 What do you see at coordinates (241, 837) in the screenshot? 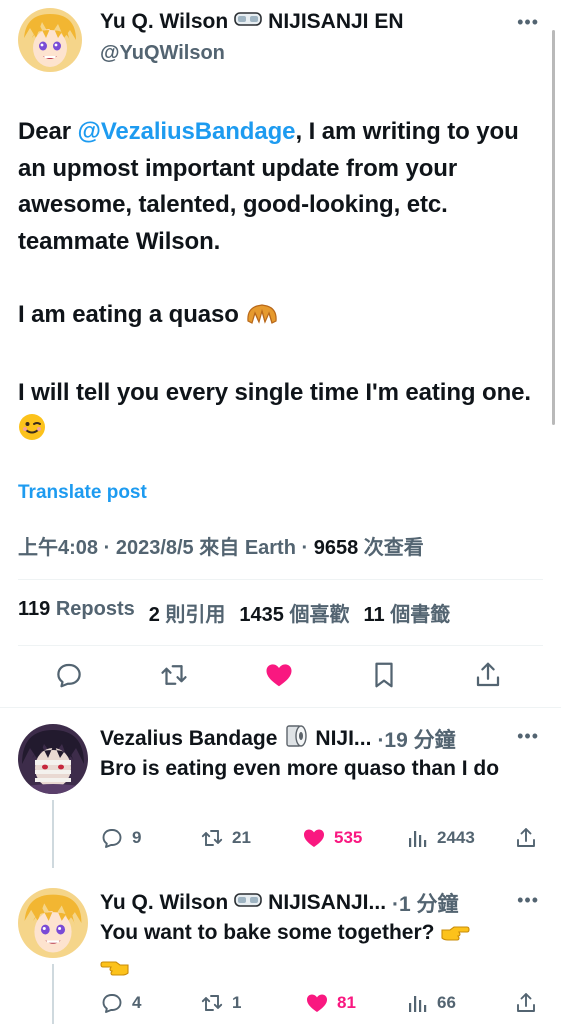
I see `repost-count: 21` at bounding box center [241, 837].